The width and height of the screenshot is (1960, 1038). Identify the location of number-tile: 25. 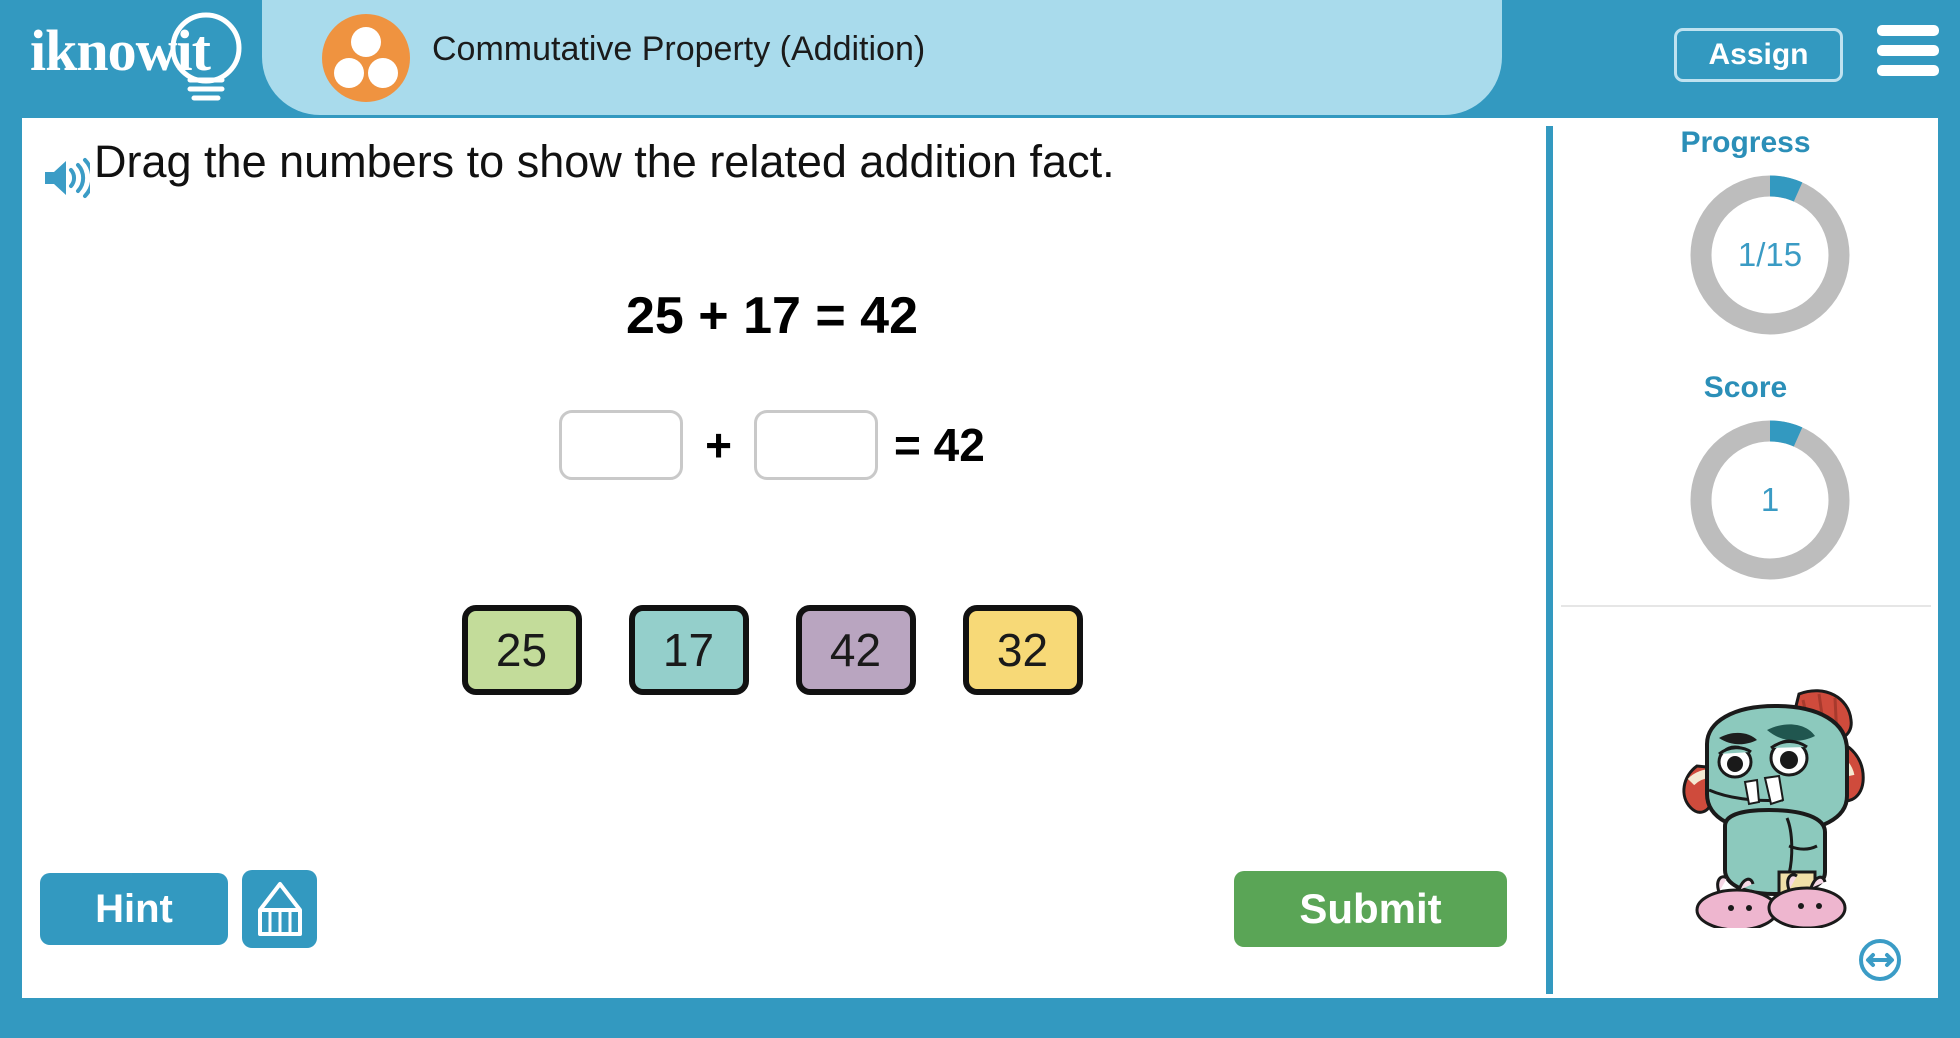
(521, 650).